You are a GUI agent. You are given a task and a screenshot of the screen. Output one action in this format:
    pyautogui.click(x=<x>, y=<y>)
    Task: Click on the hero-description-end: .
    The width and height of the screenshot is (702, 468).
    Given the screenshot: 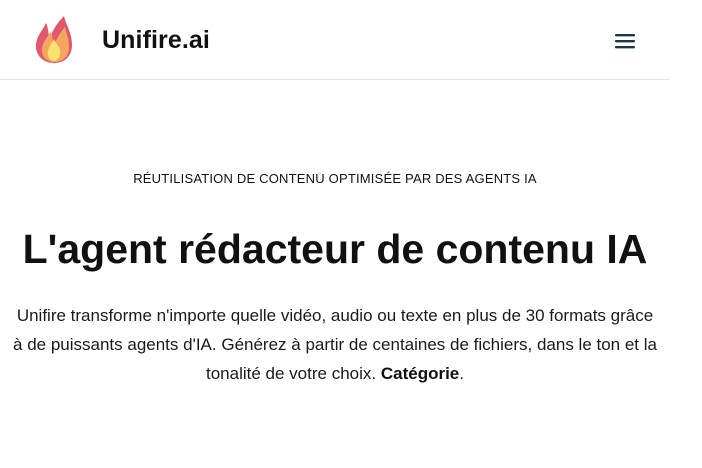 What is the action you would take?
    pyautogui.click(x=461, y=373)
    